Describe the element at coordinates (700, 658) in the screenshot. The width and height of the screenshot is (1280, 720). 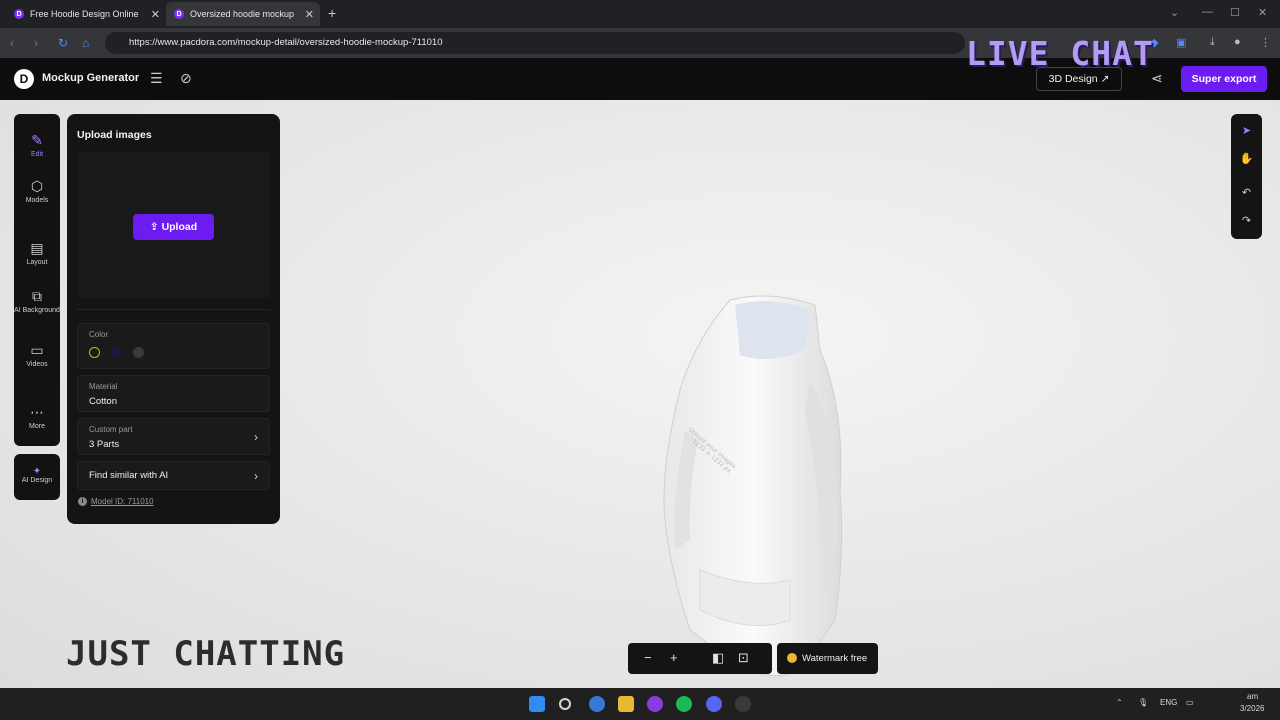
I see `zoom-controls: − + ◧ ⊡` at that location.